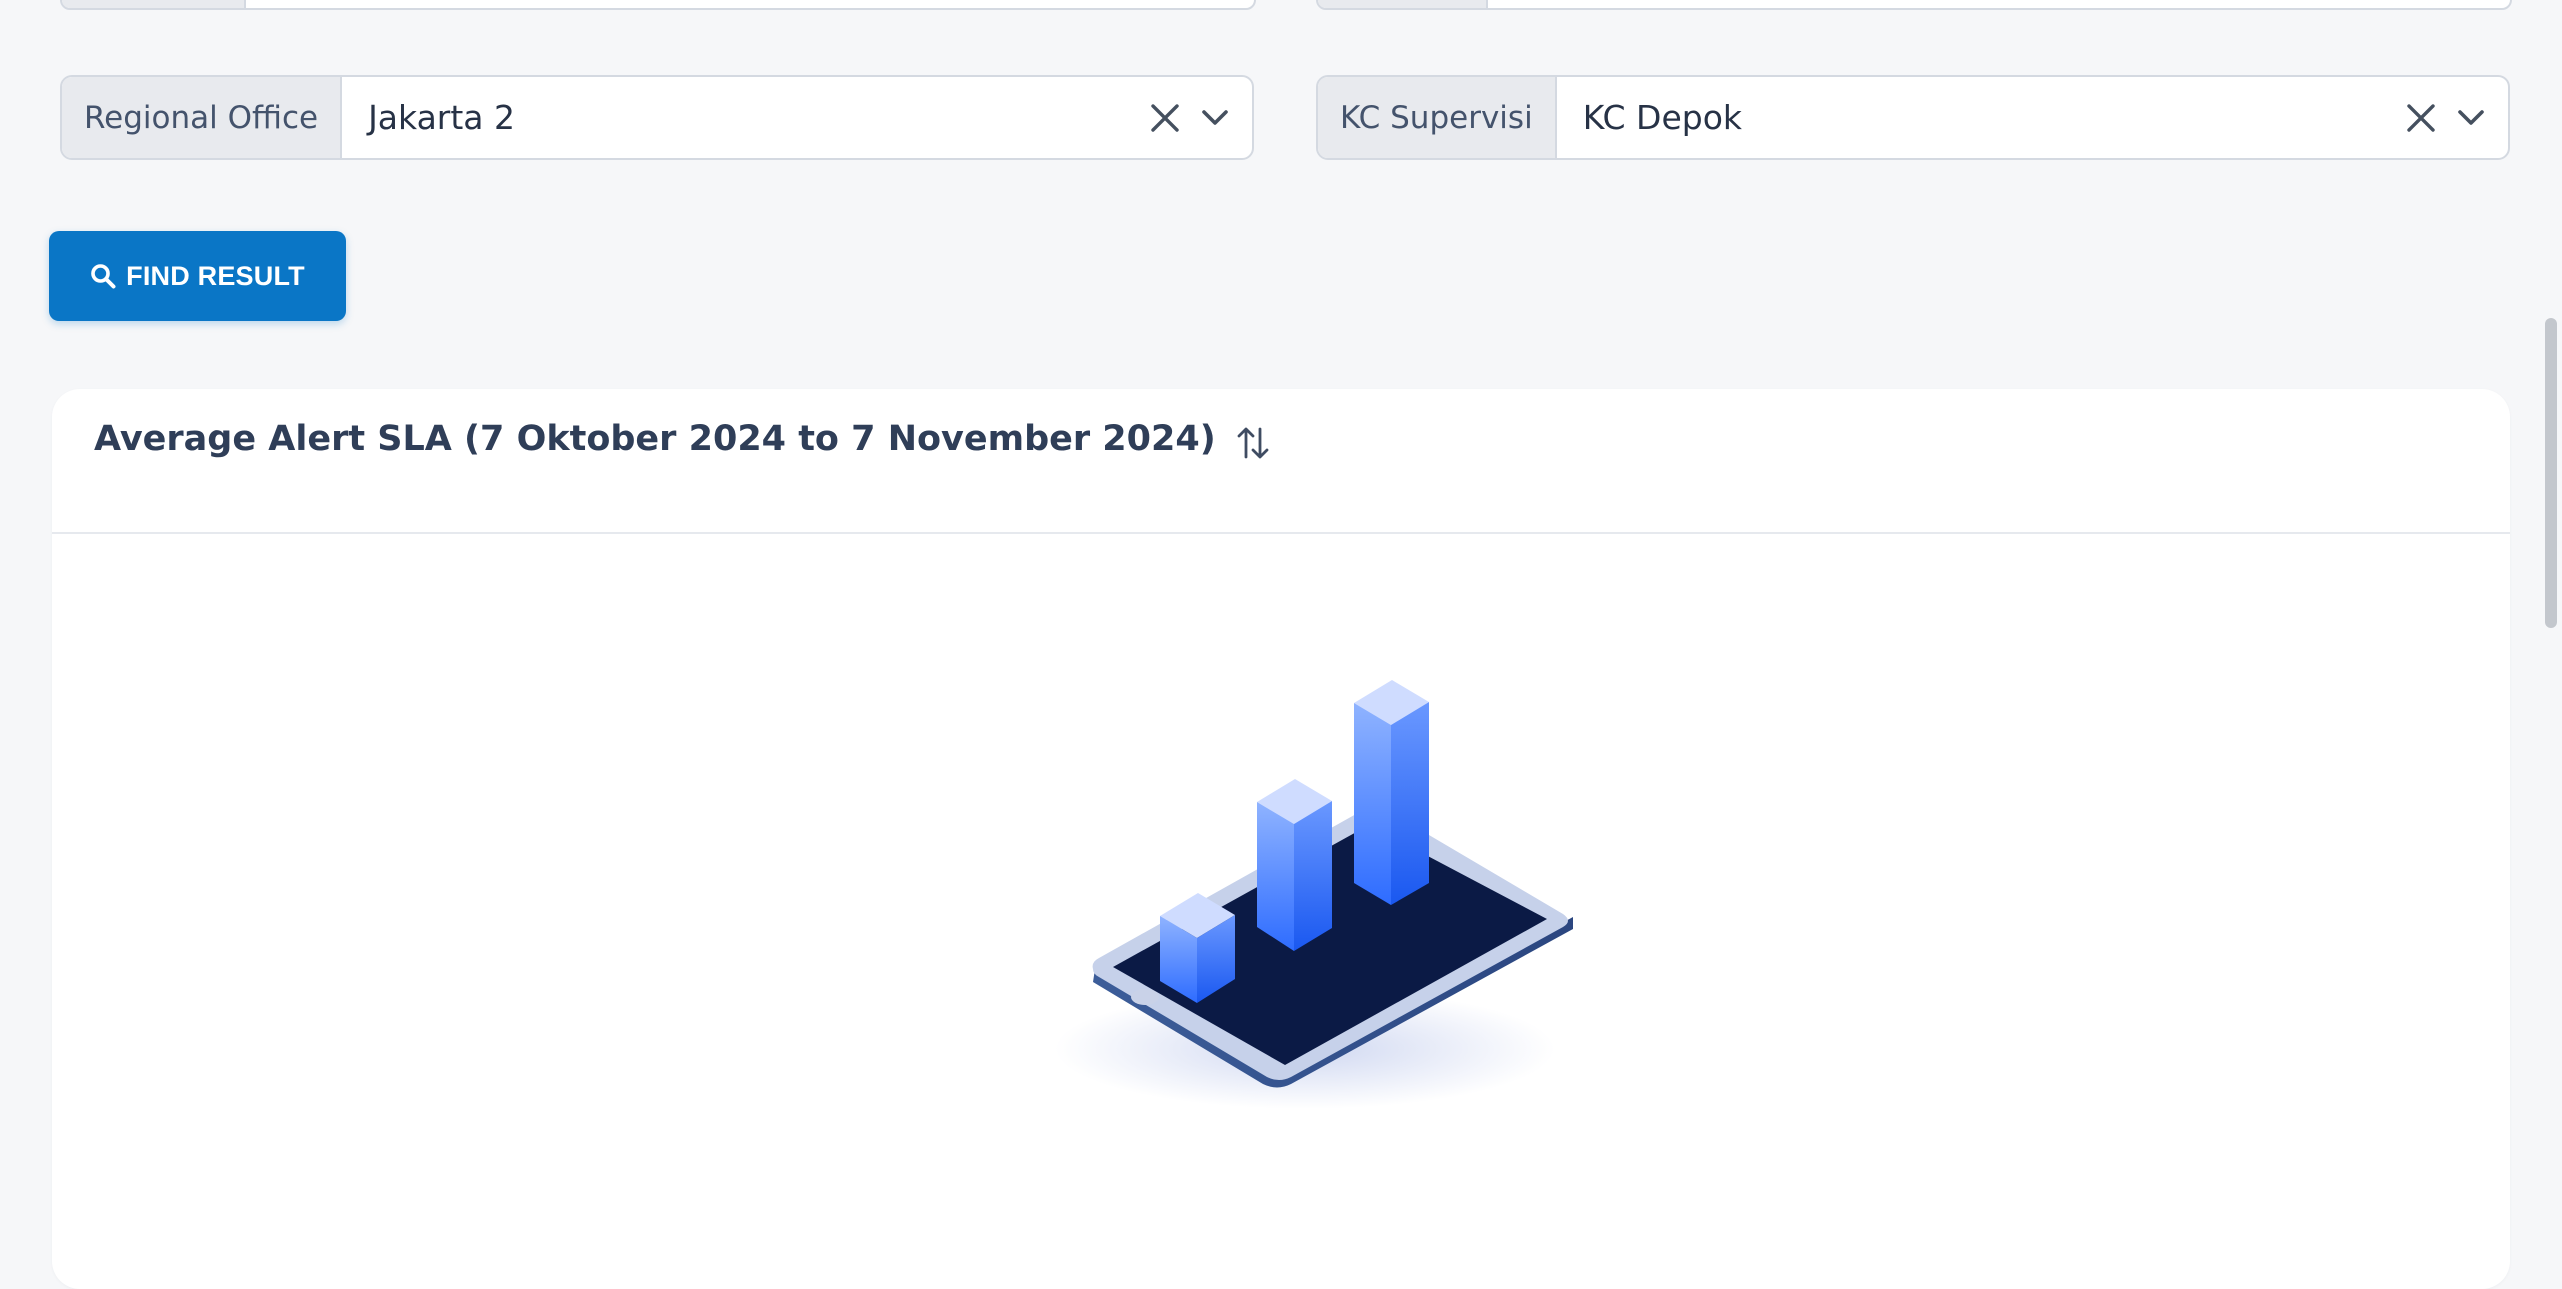  What do you see at coordinates (215, 275) in the screenshot?
I see `find-result-label: FIND RESULT` at bounding box center [215, 275].